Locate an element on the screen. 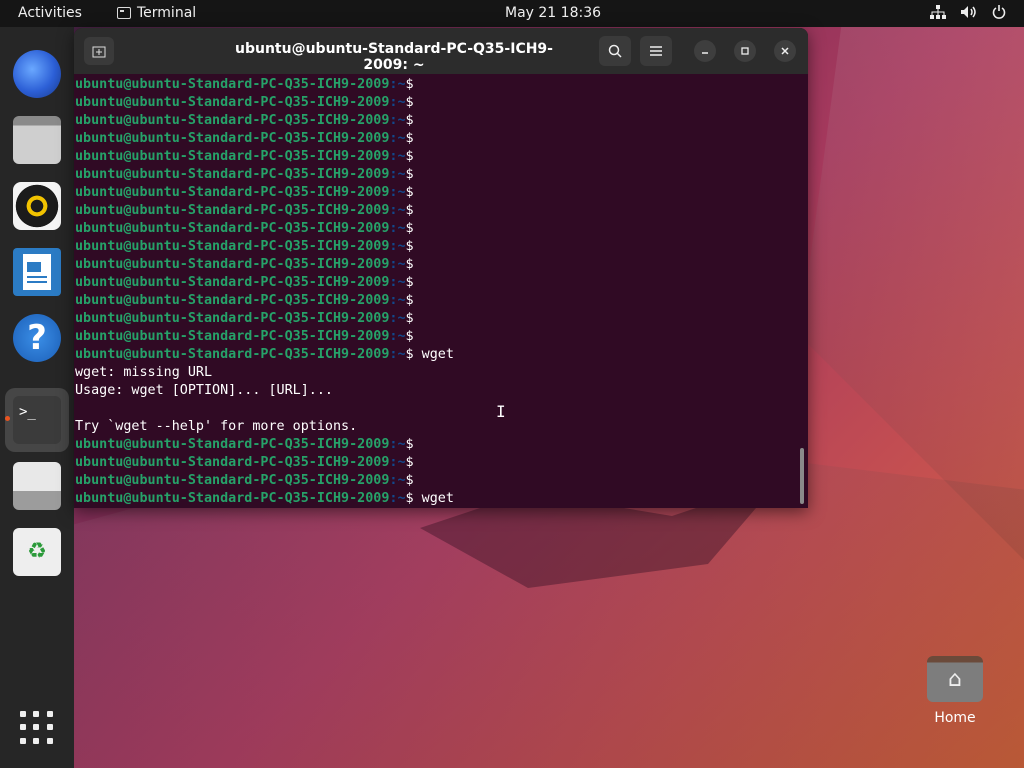 This screenshot has width=1024, height=768. maximize-button is located at coordinates (745, 51).